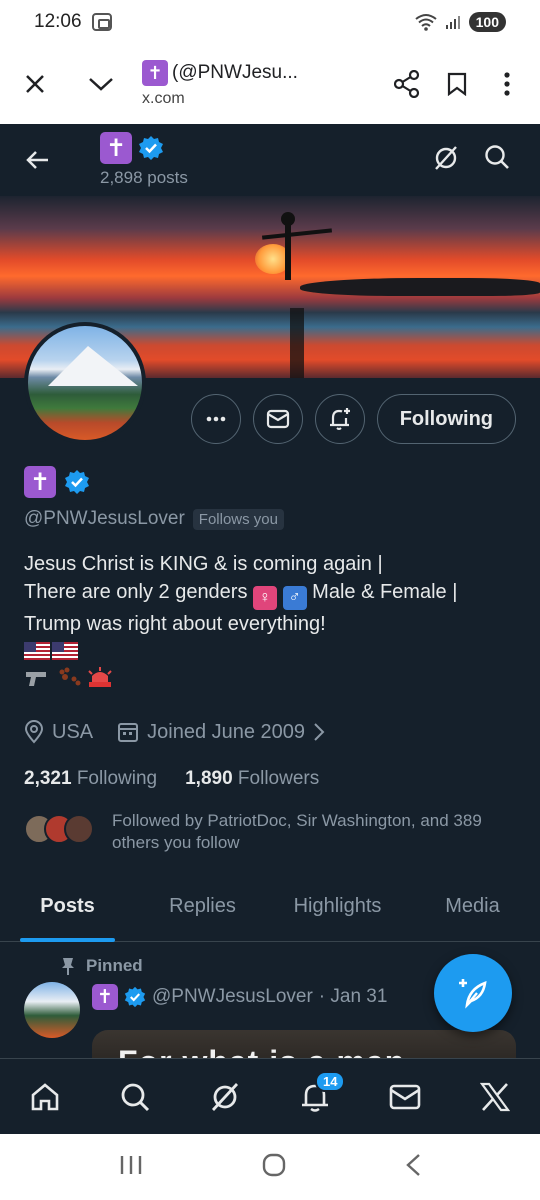 The width and height of the screenshot is (540, 1200). I want to click on tweet-date: · Jan 31, so click(353, 996).